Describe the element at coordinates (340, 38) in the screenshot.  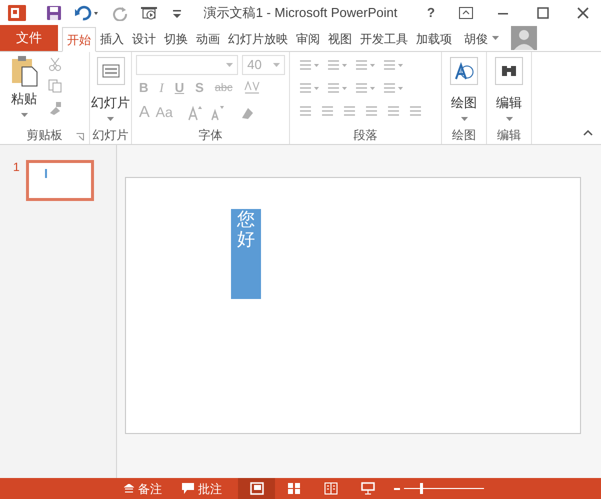
I see `ribbon-tab: 视图` at that location.